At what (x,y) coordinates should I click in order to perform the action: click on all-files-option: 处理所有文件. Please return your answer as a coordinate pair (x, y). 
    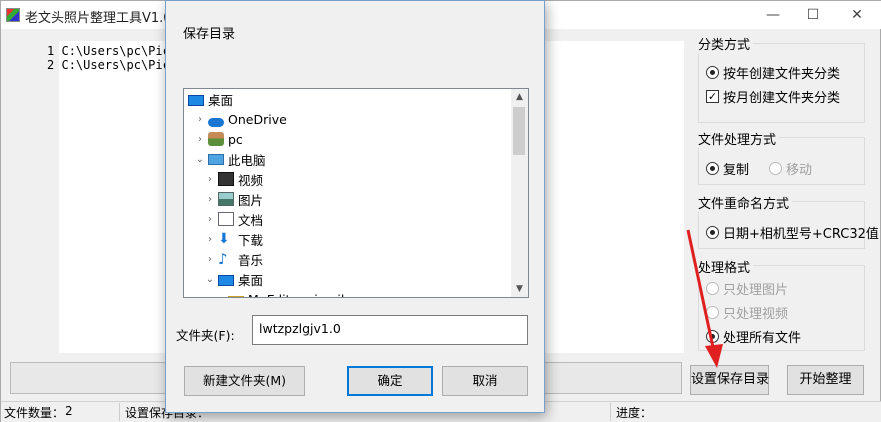
    Looking at the image, I should click on (753, 336).